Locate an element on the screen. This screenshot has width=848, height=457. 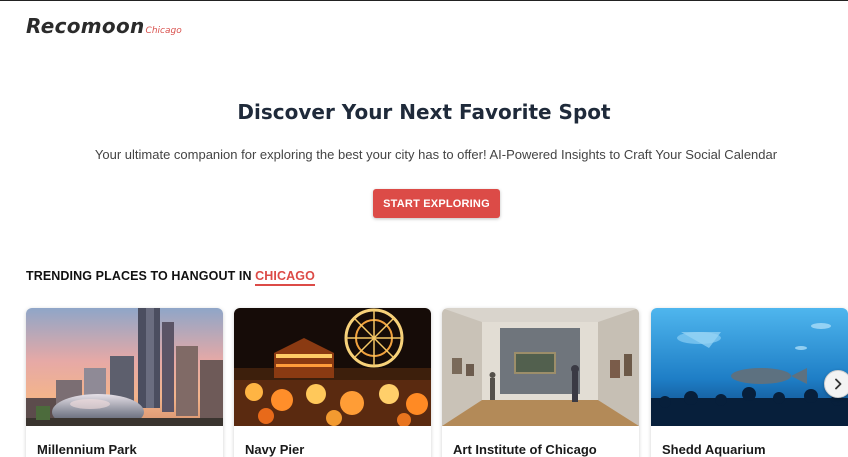
place-card-art-institute: Art Institute of Chicago is located at coordinates (540, 382).